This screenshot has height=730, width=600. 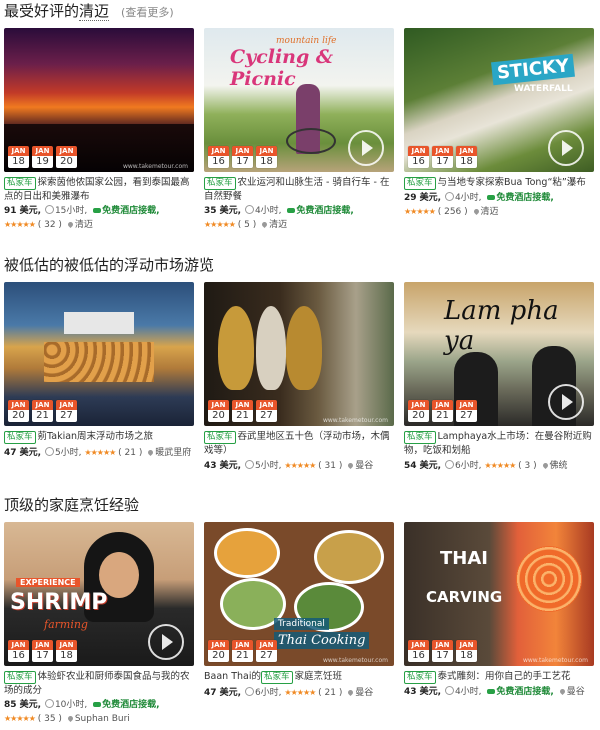 What do you see at coordinates (42, 157) in the screenshot?
I see `date-chip: JAN 19` at bounding box center [42, 157].